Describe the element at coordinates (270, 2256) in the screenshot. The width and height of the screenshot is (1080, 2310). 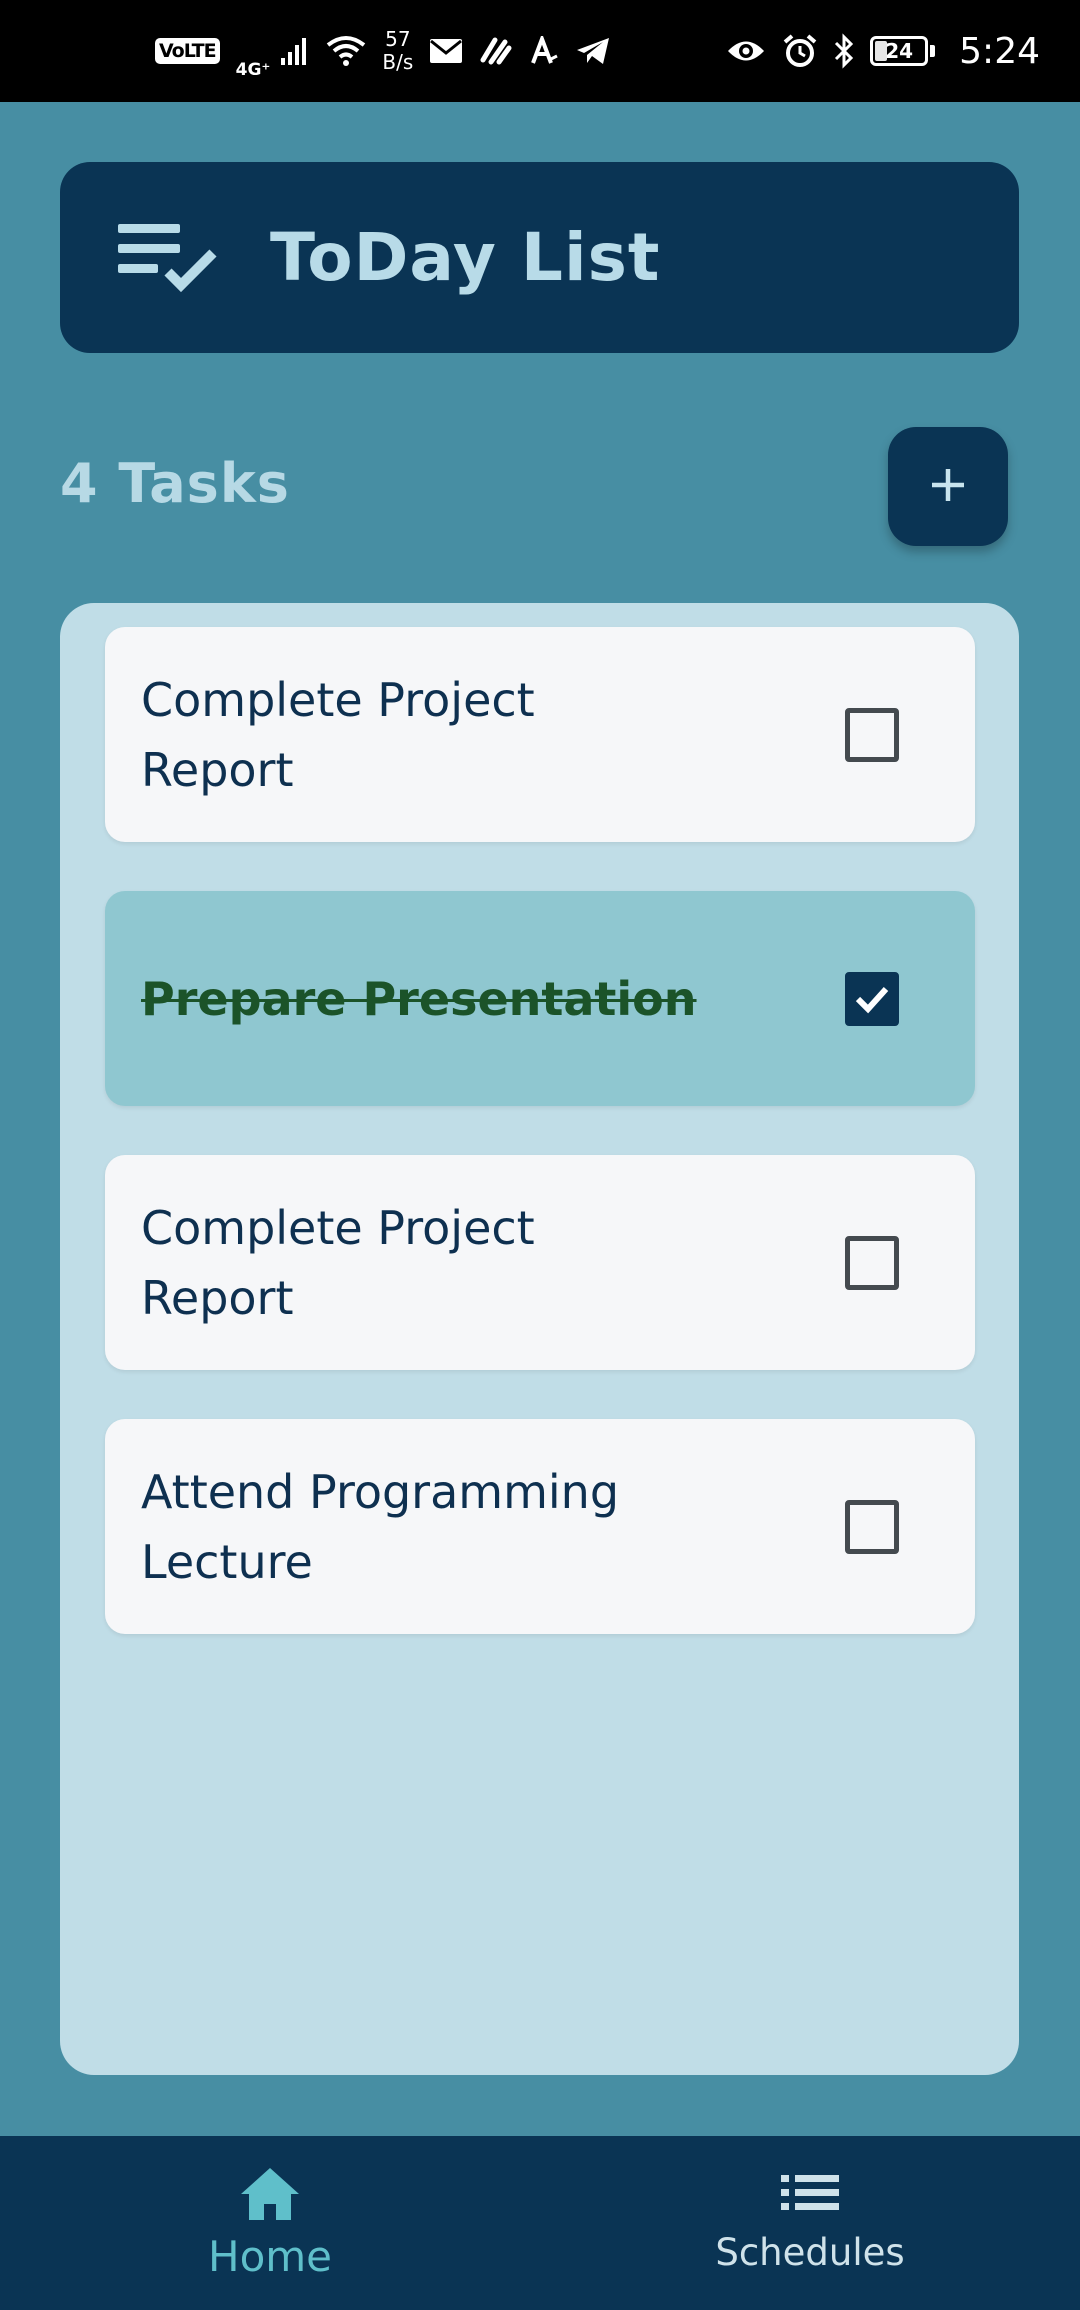
I see `nav-home-label: Home` at that location.